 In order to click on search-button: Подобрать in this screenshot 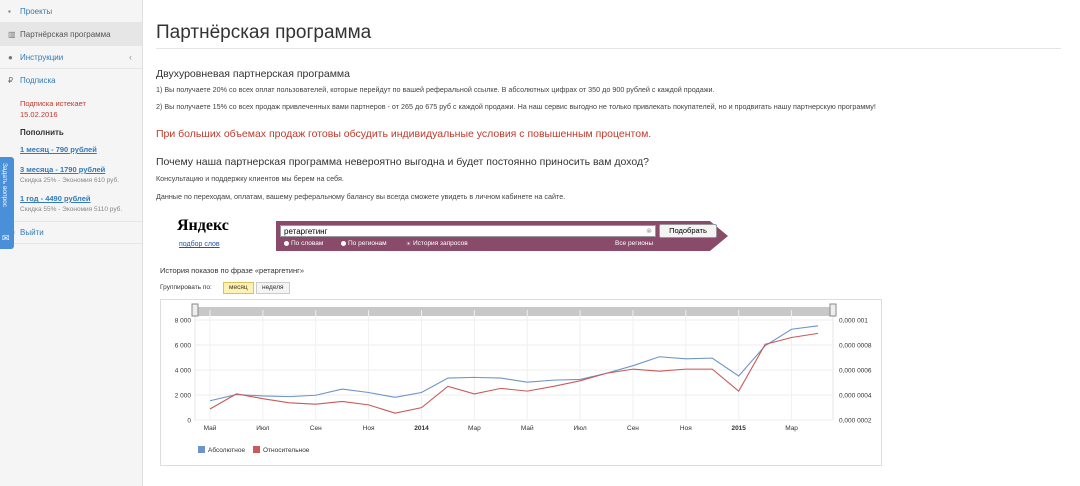, I will do `click(688, 231)`.